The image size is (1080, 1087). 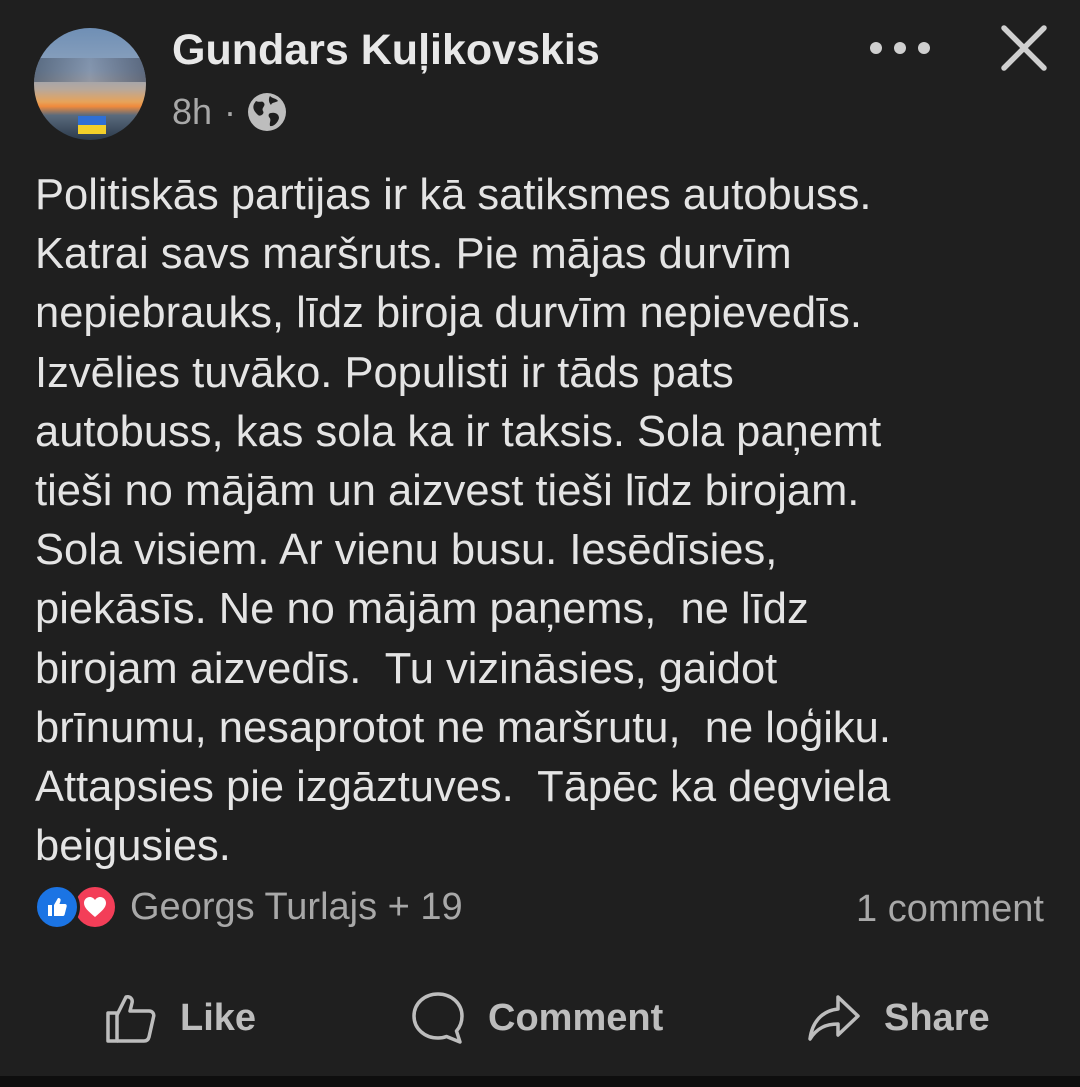 What do you see at coordinates (386, 50) in the screenshot?
I see `author-name: Gundars Kuļikovskis` at bounding box center [386, 50].